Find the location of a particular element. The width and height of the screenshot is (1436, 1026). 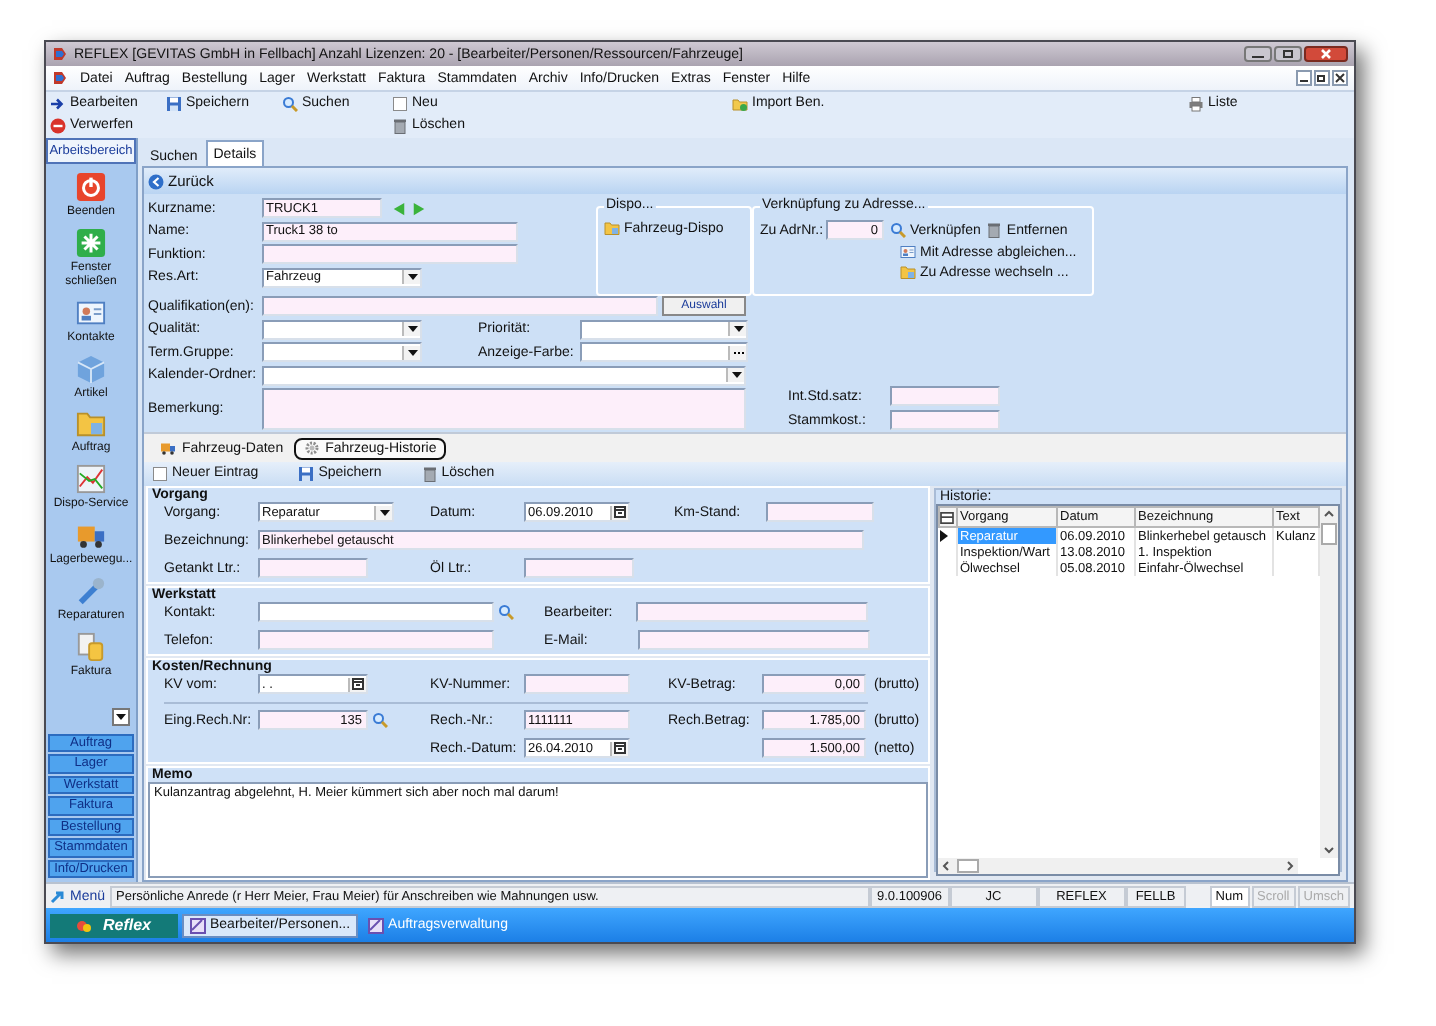

folder-plus-icon is located at coordinates (740, 103).